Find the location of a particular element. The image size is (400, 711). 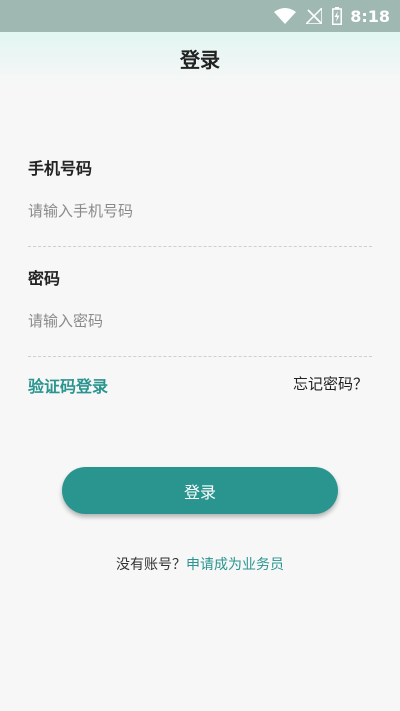

sms-login-link: 验证码登录 is located at coordinates (68, 385).